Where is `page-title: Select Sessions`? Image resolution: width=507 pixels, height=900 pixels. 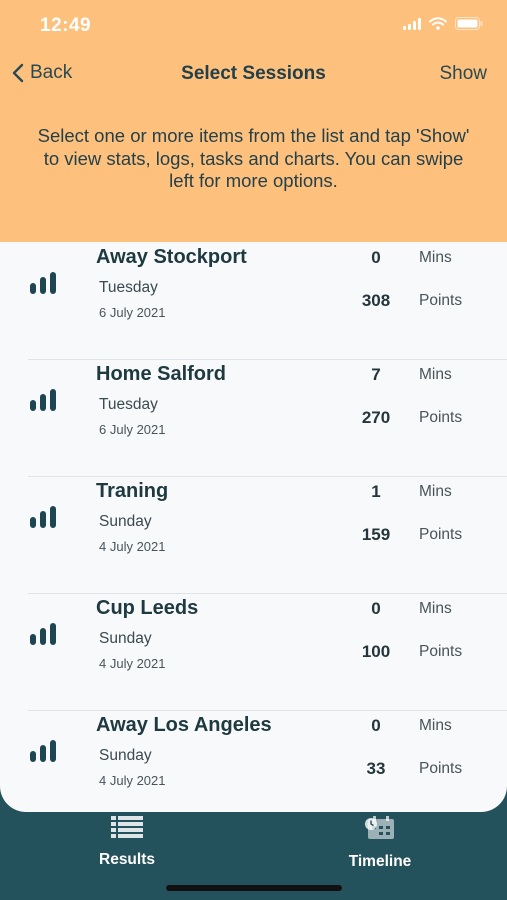
page-title: Select Sessions is located at coordinates (253, 73).